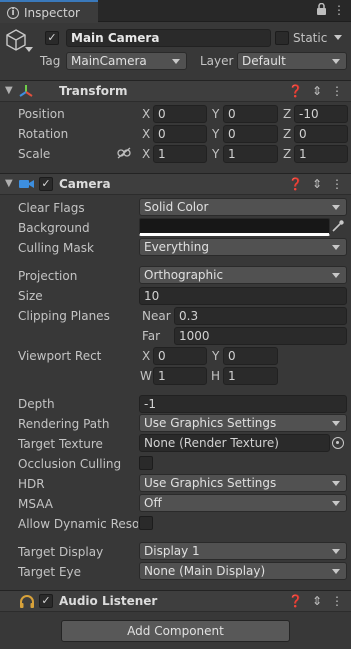 The image size is (351, 649). What do you see at coordinates (243, 207) in the screenshot?
I see `clear-flags-dropdown: Solid Color` at bounding box center [243, 207].